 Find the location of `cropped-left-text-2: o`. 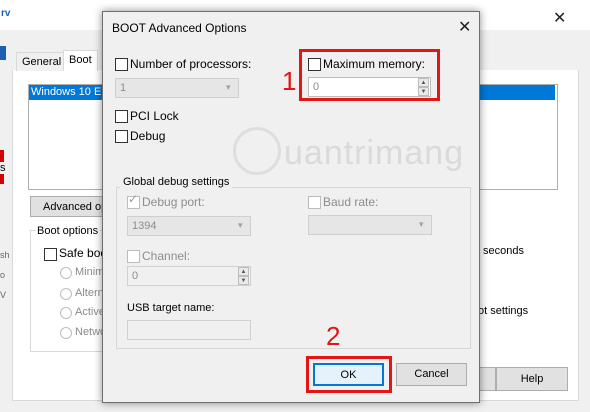

cropped-left-text-2: o is located at coordinates (3, 275).